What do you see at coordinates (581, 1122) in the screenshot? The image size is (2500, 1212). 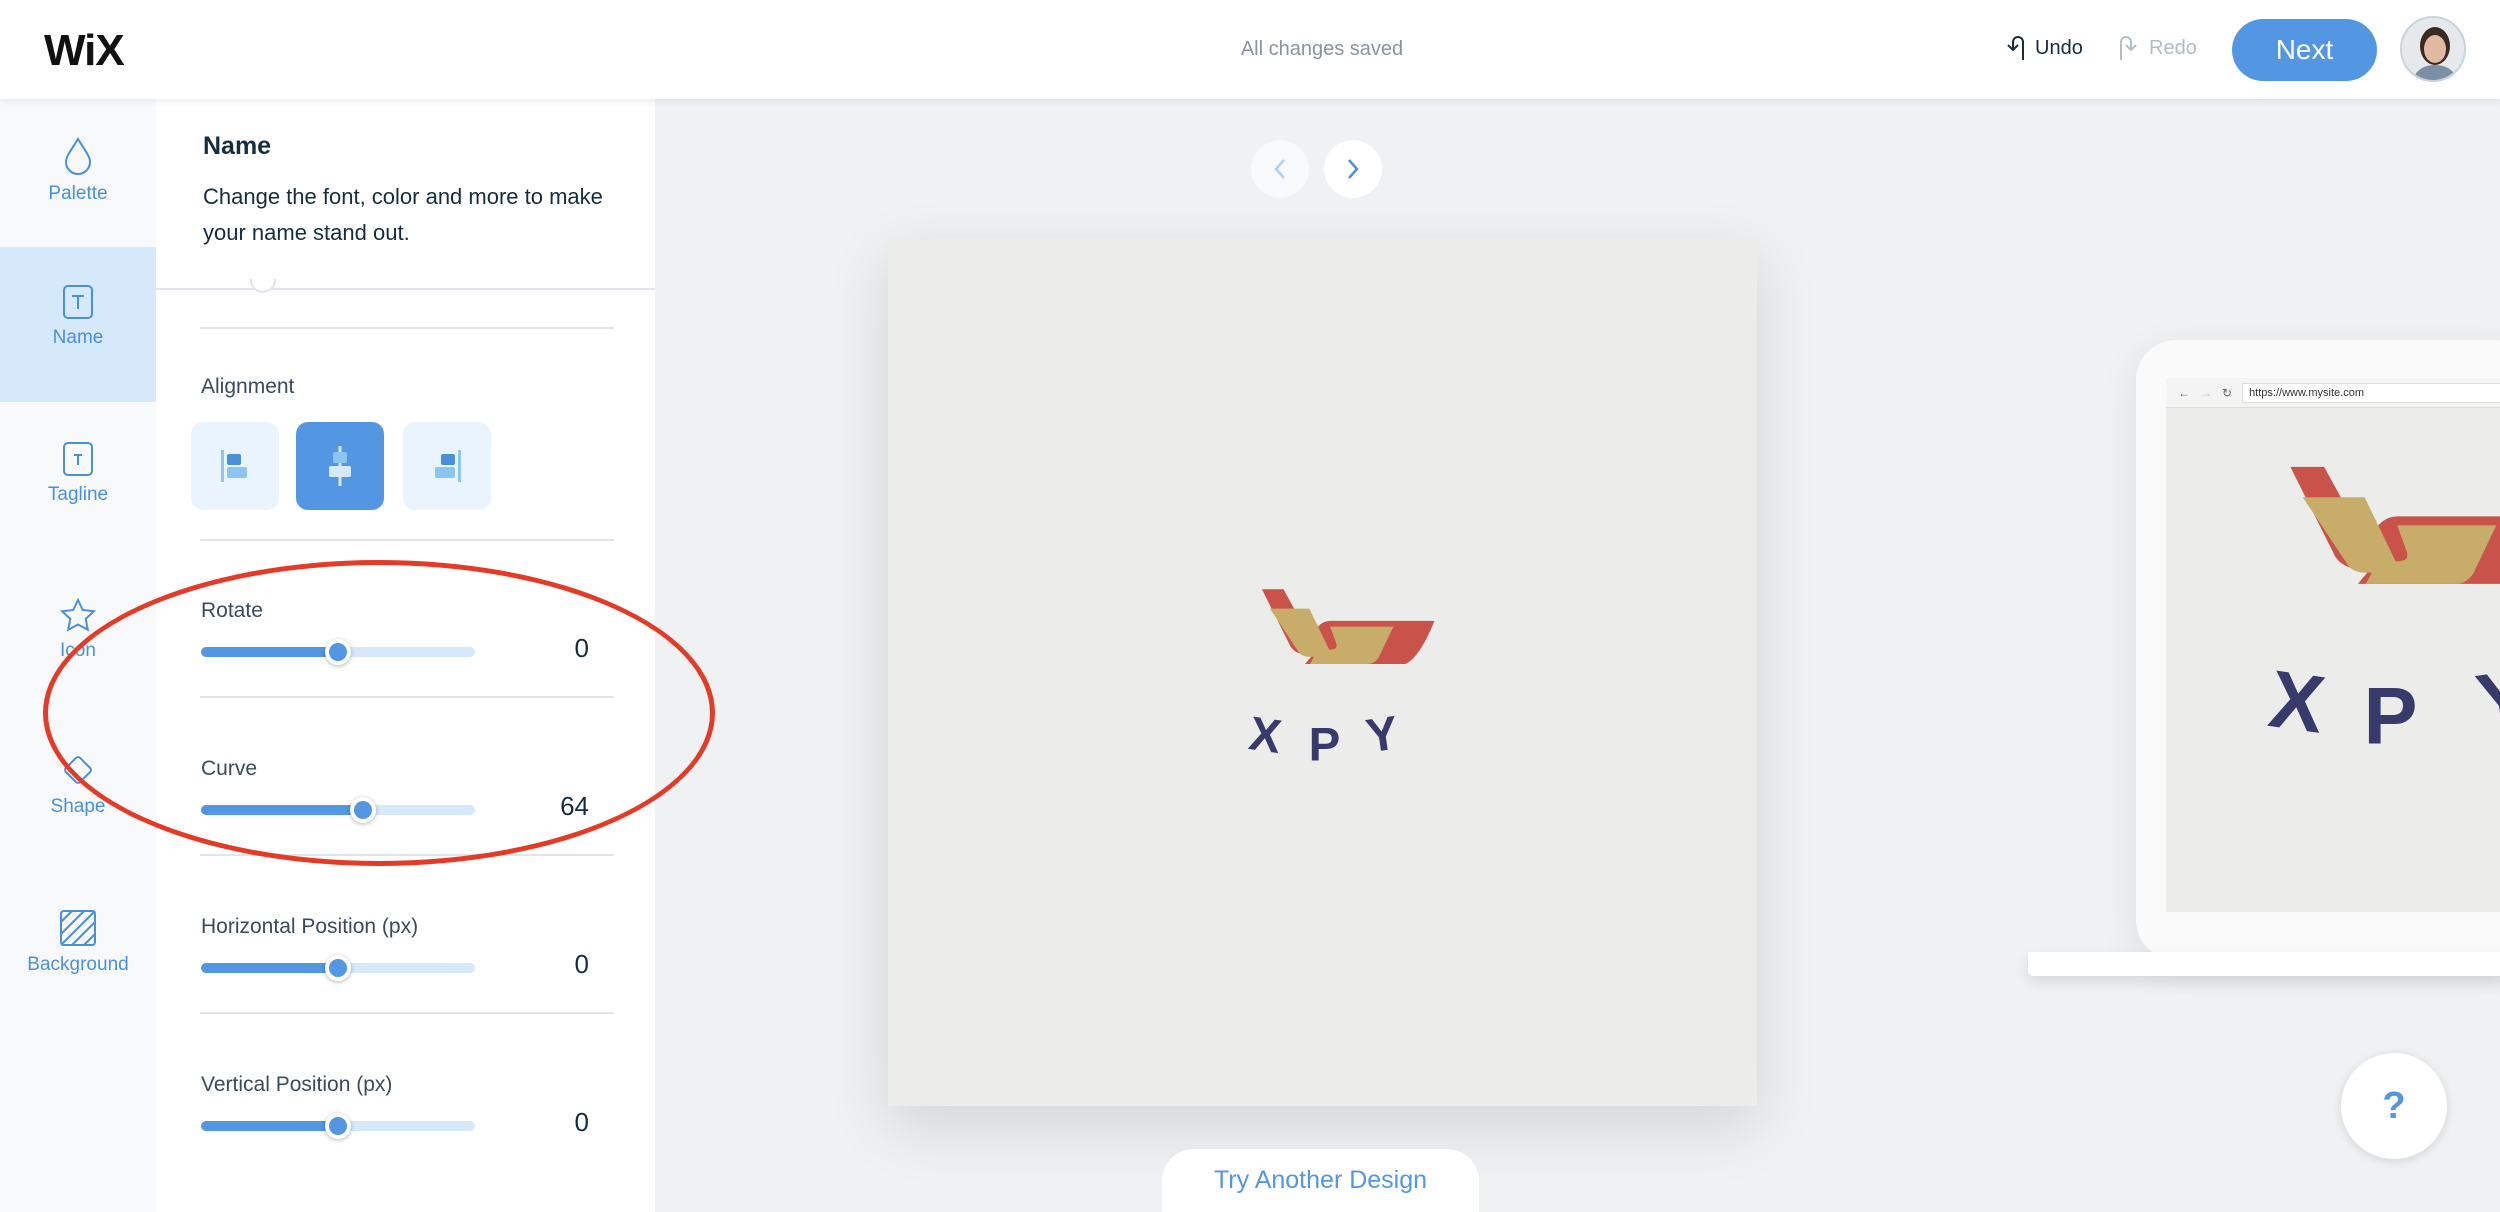 I see `vertical-position-value: 0` at bounding box center [581, 1122].